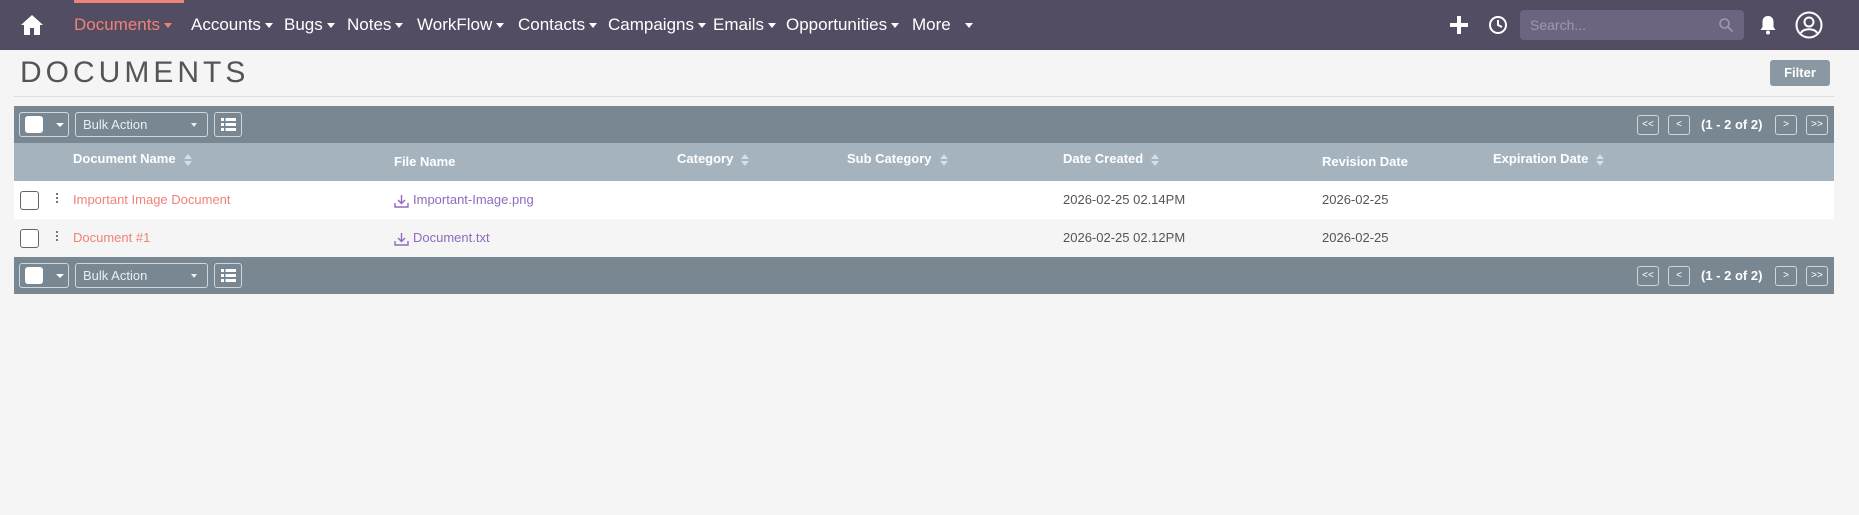  I want to click on column-header-revision-date: Revision Date, so click(1365, 162).